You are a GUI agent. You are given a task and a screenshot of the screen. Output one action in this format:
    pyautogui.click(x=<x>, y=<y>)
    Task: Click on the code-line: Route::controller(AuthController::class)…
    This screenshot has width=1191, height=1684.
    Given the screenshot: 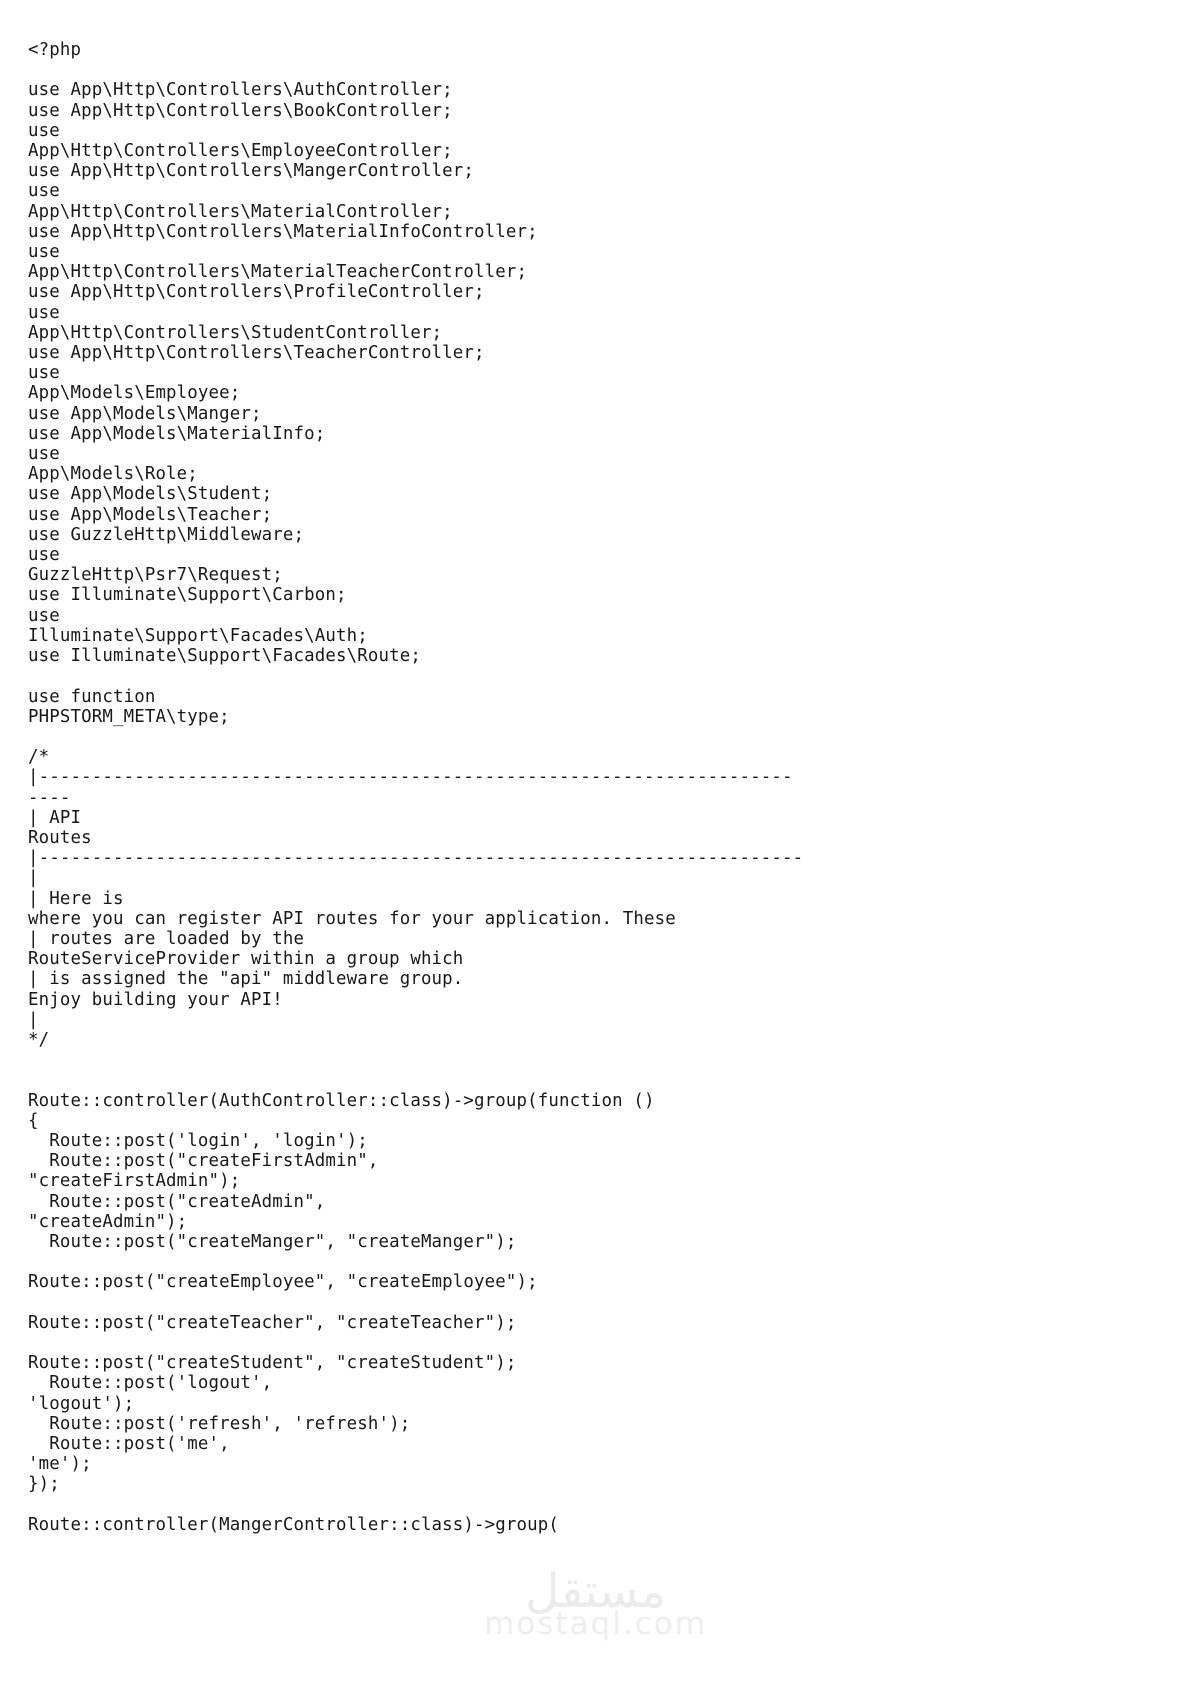 What is the action you would take?
    pyautogui.click(x=341, y=1100)
    